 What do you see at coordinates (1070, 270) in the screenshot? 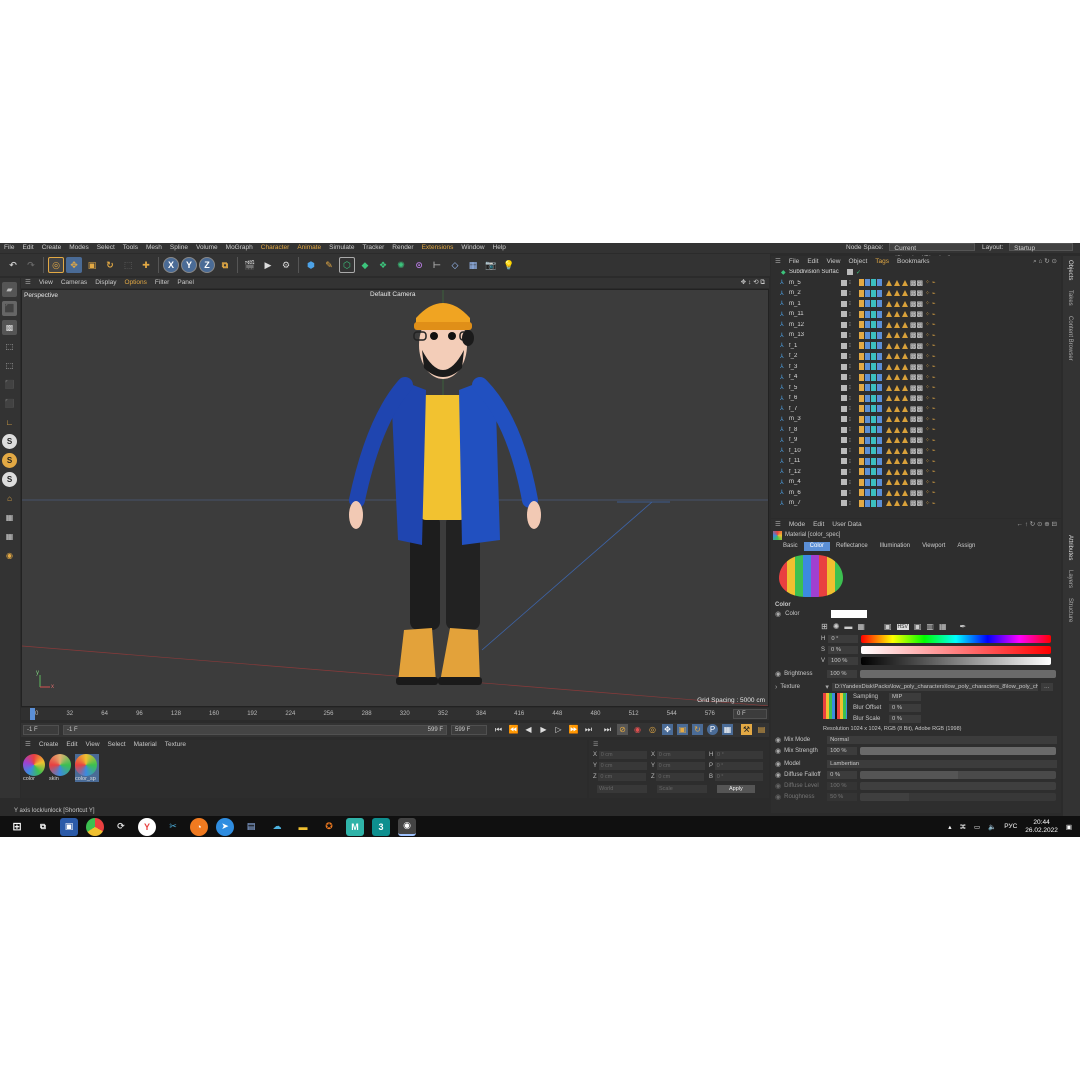
I see `tab-objects: Objects` at bounding box center [1070, 270].